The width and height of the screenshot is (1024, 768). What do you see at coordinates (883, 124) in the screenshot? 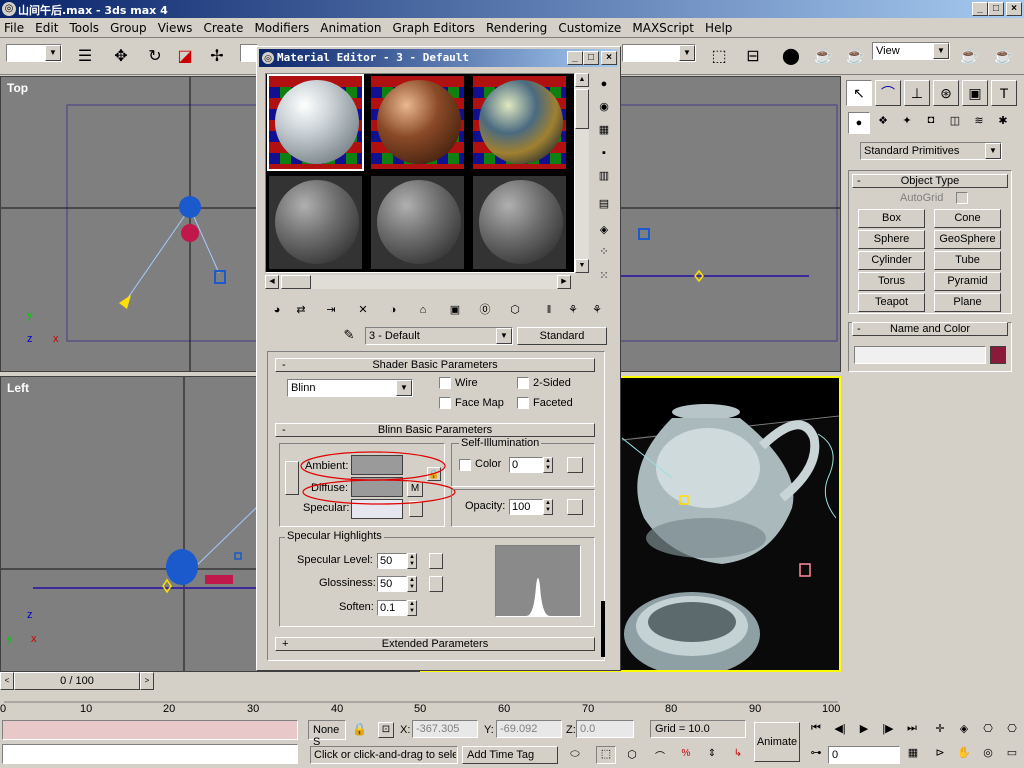
I see `shapes-icon: ❖` at bounding box center [883, 124].